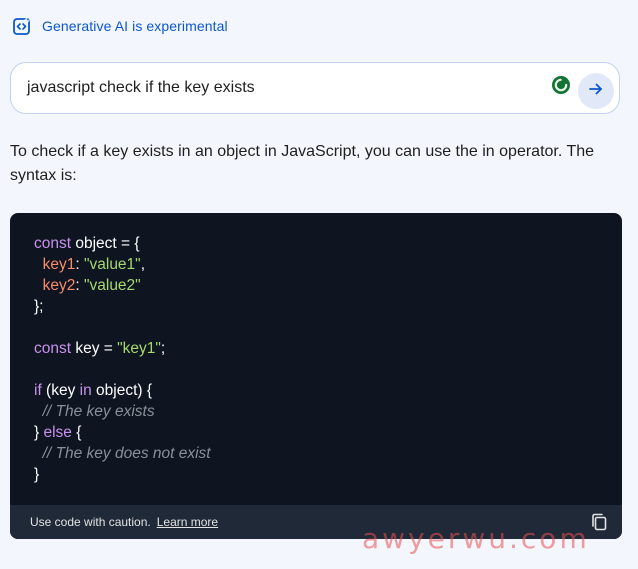 This screenshot has height=569, width=638. I want to click on code-line: const object = {, so click(87, 243).